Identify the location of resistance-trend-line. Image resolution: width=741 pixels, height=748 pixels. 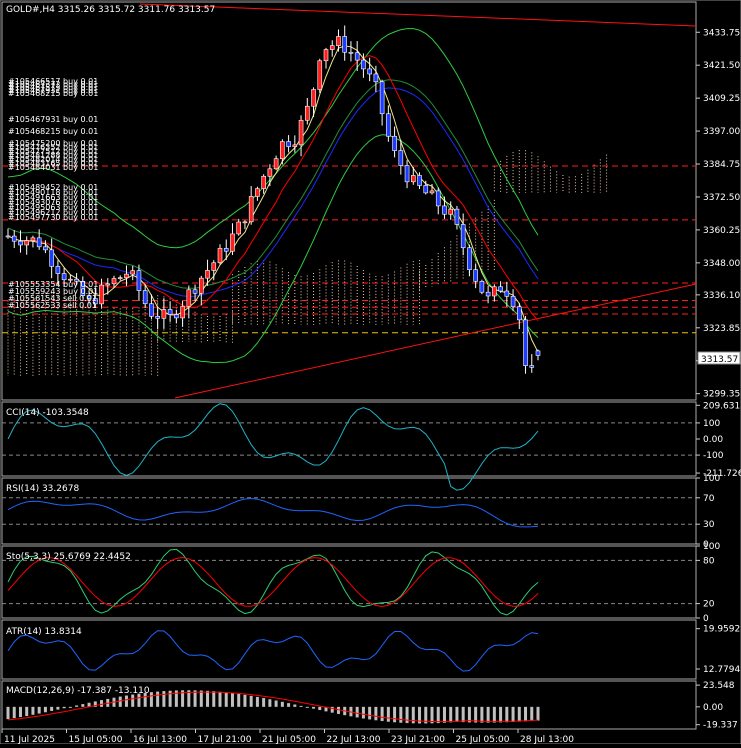
(418, 15).